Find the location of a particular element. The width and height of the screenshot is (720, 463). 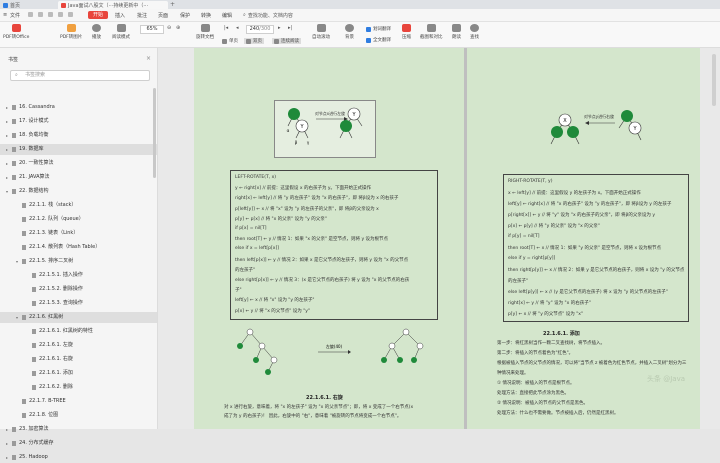

bookmark-item: ▸ 24. 分布式缓存 is located at coordinates (78, 443).